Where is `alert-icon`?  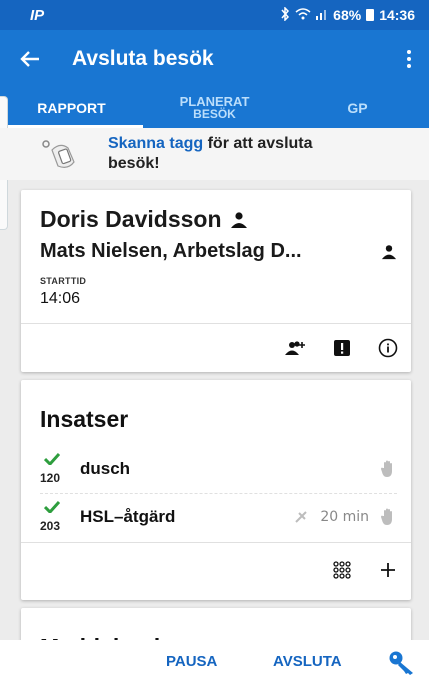
alert-icon is located at coordinates (342, 348).